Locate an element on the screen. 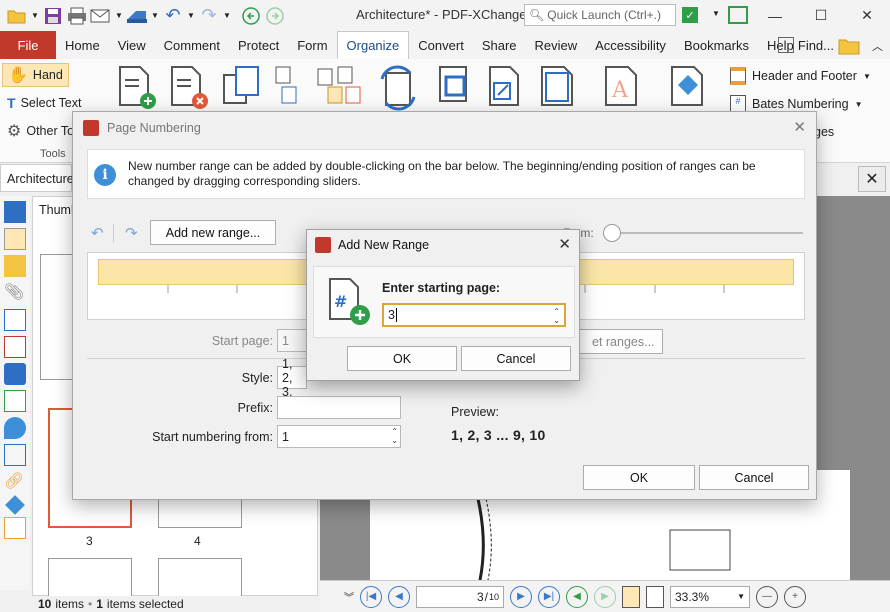  quick-launch-input: 🔍︎ Quick Launch (Ctrl+.) is located at coordinates (600, 15).